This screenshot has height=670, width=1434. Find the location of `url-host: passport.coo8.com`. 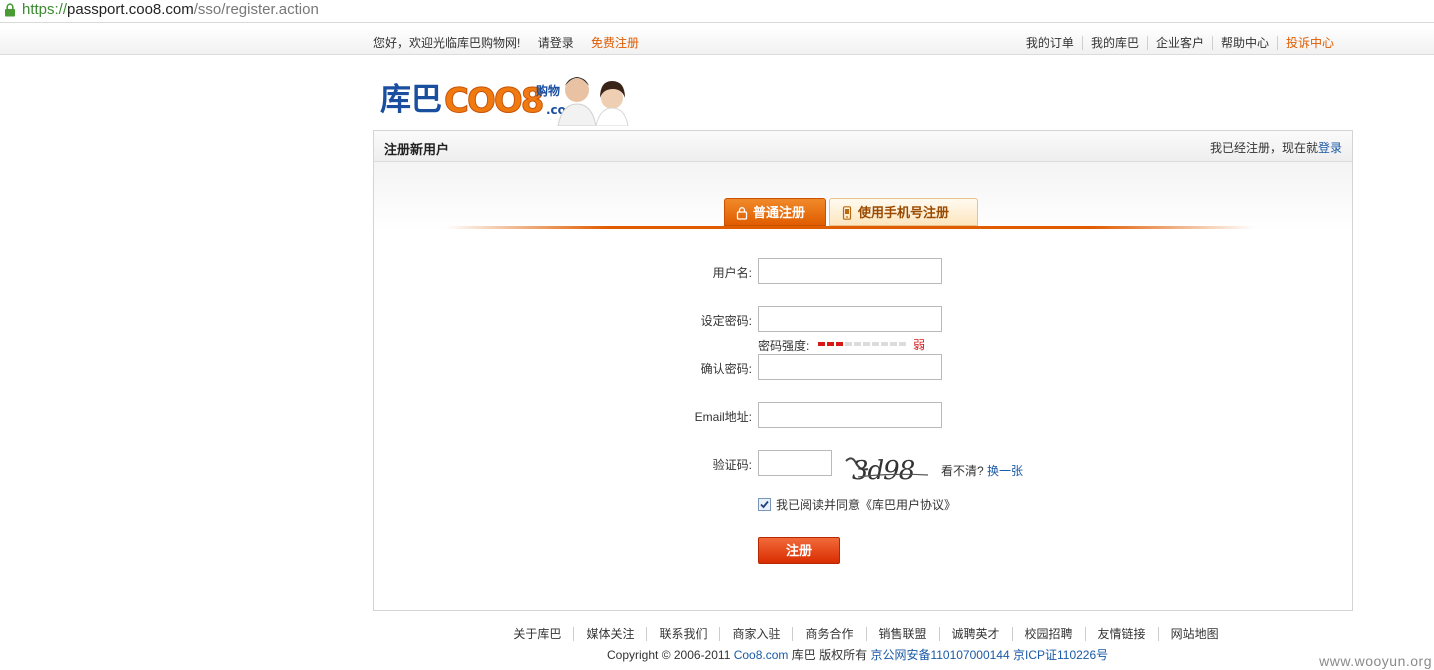

url-host: passport.coo8.com is located at coordinates (130, 9).